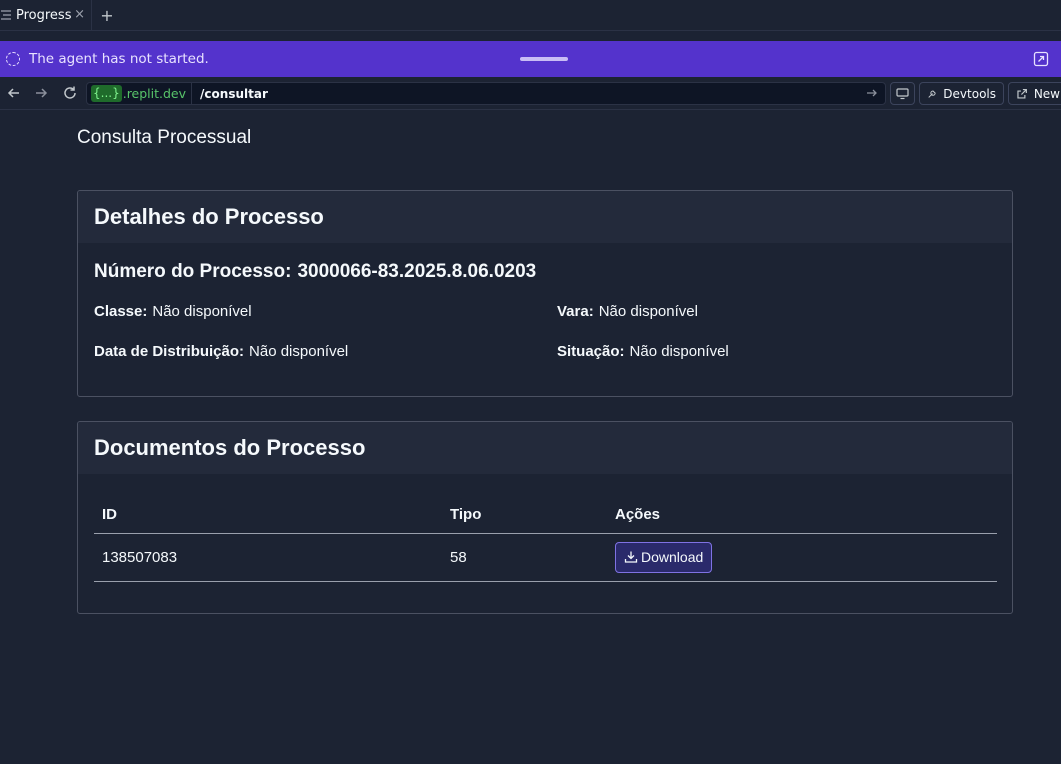 The height and width of the screenshot is (764, 1061). I want to click on field-vara: Vara: Não disponível, so click(627, 311).